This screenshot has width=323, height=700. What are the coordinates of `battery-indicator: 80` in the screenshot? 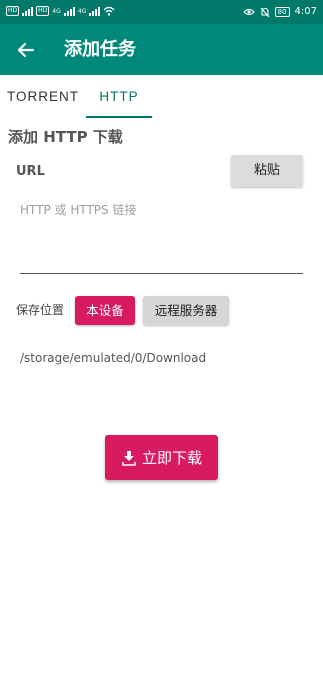 It's located at (282, 12).